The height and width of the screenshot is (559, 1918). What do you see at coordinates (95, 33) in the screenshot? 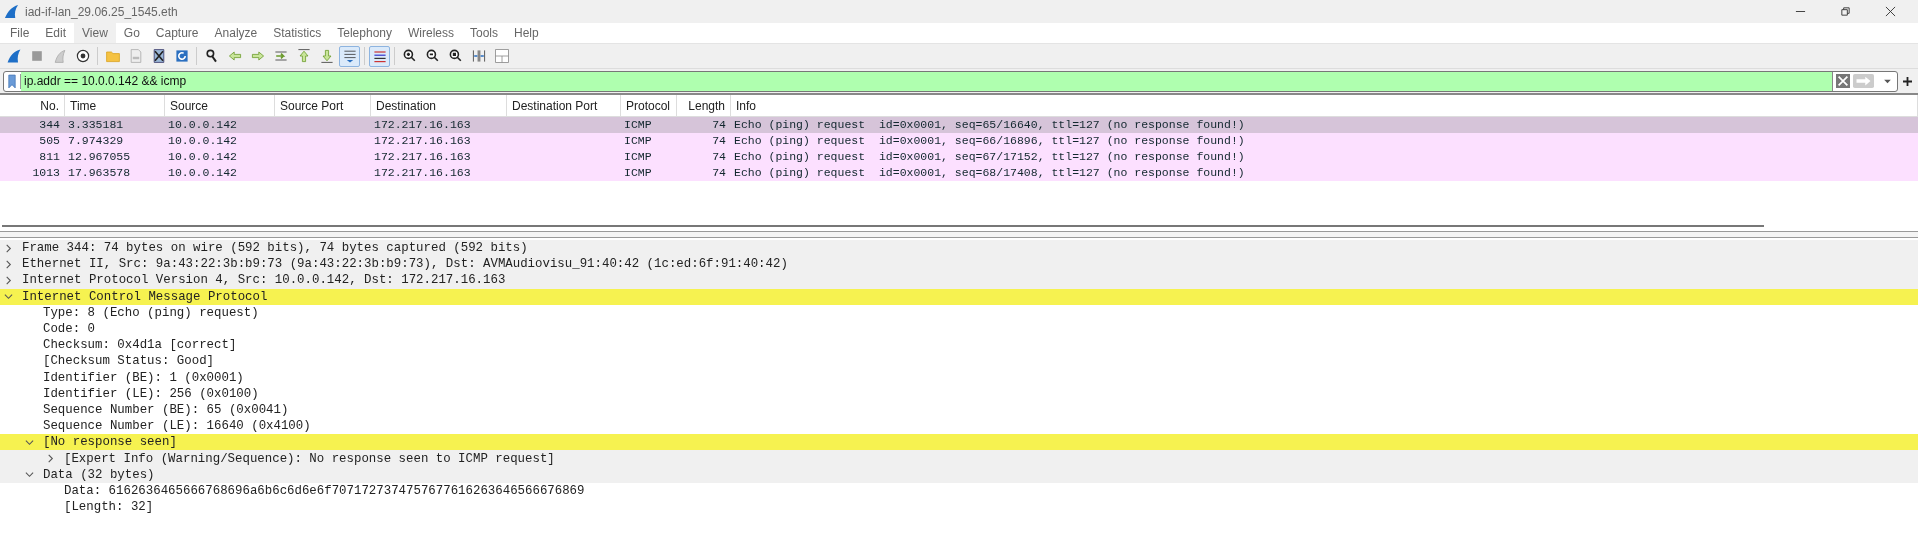
I see `menu-item: View` at bounding box center [95, 33].